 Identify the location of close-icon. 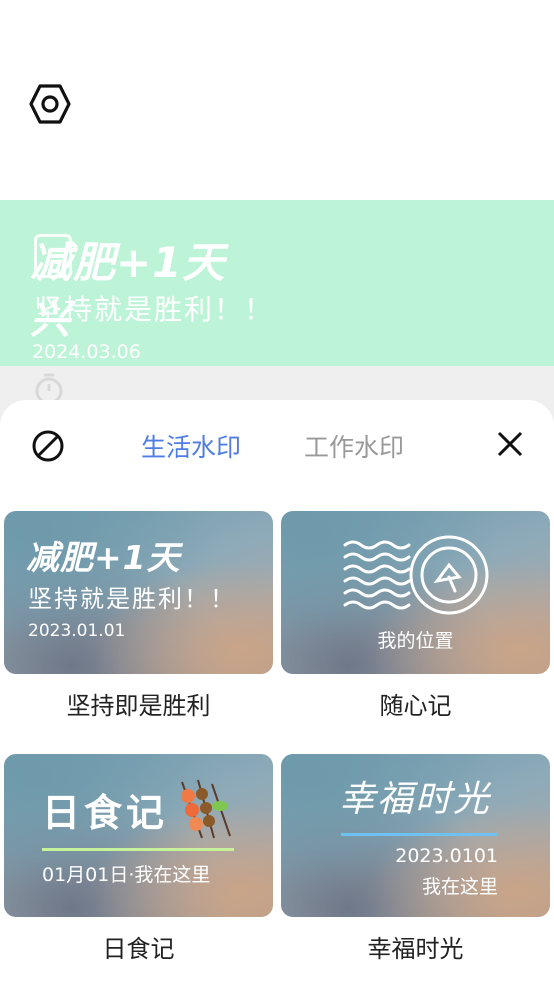
(510, 444).